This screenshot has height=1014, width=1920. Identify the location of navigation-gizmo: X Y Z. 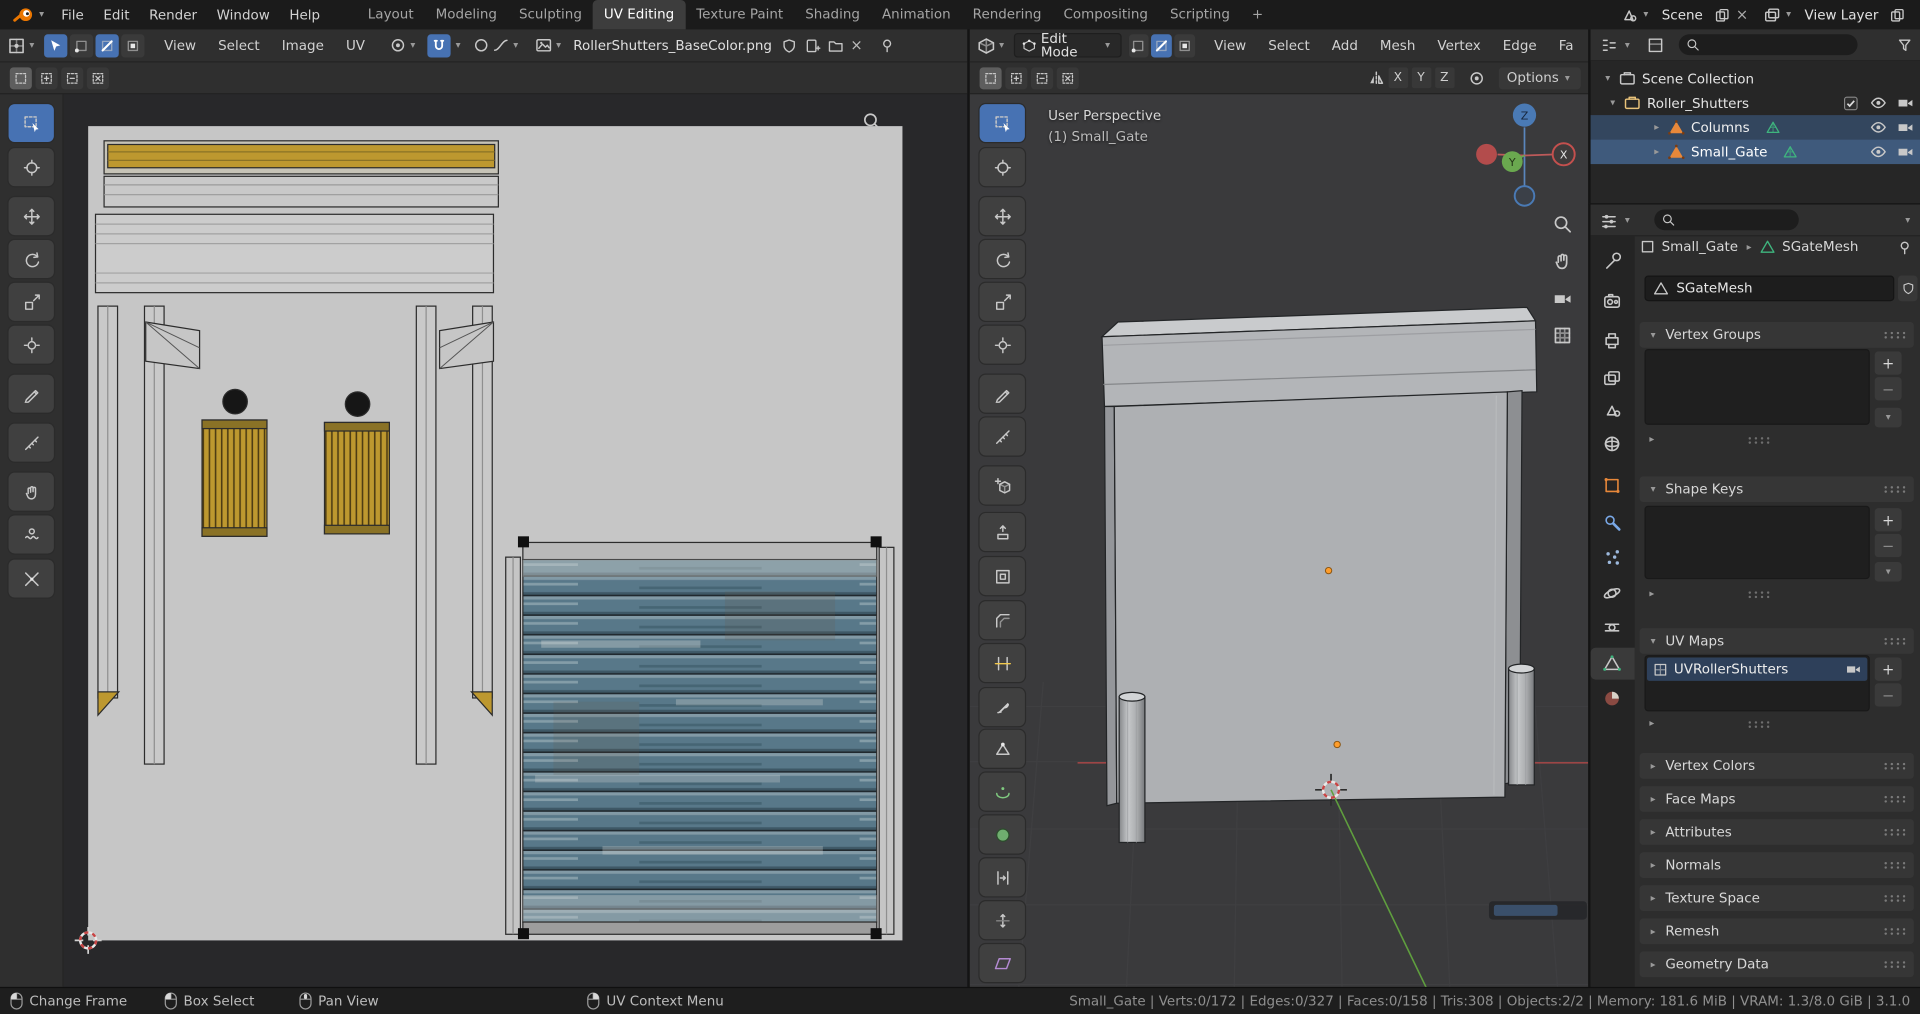
(1526, 155).